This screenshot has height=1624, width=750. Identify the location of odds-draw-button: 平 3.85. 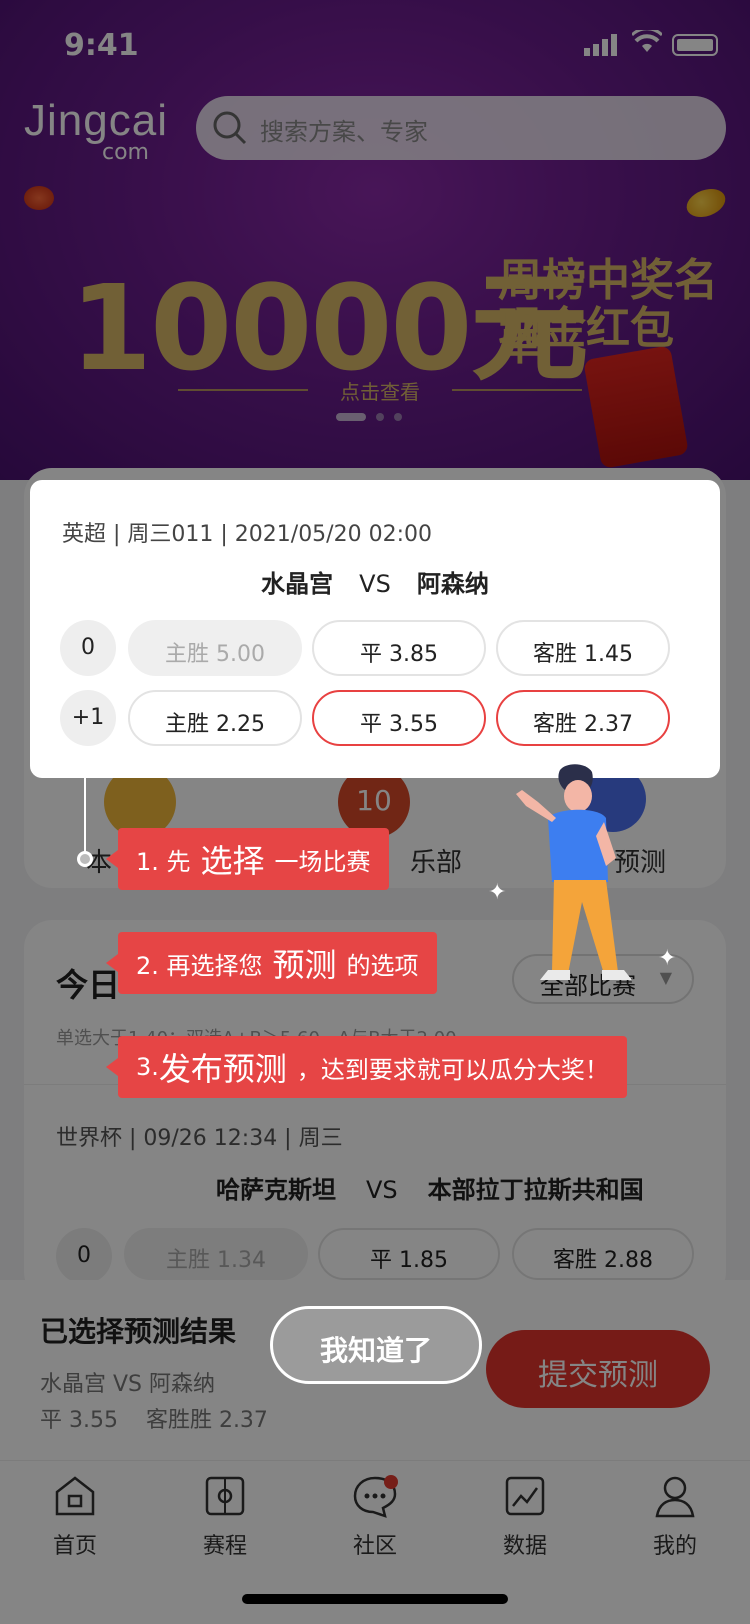
(399, 648).